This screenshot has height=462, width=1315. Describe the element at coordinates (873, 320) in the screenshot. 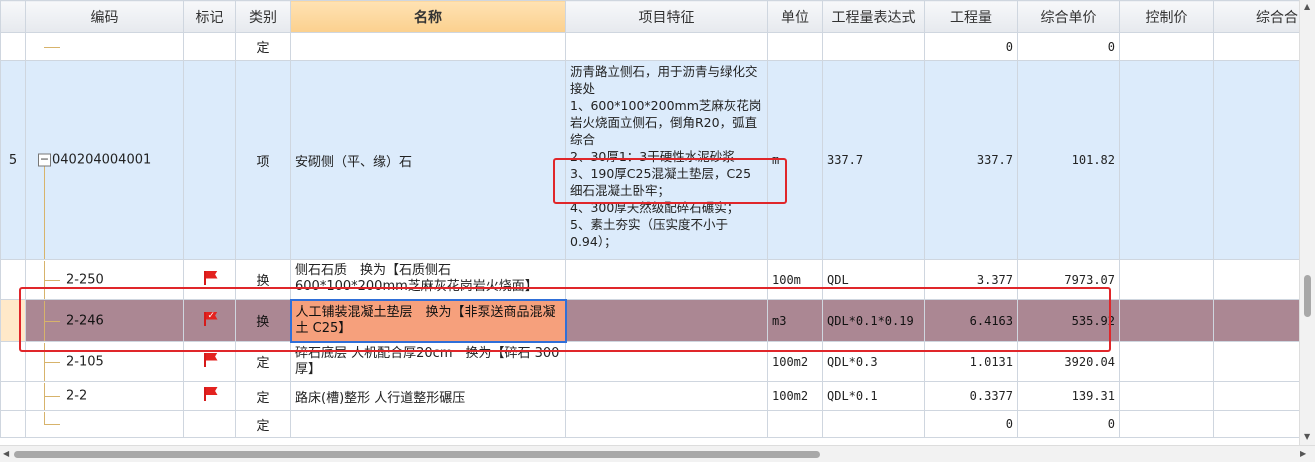

I see `row-expr: QDL*0.1*0.19` at that location.